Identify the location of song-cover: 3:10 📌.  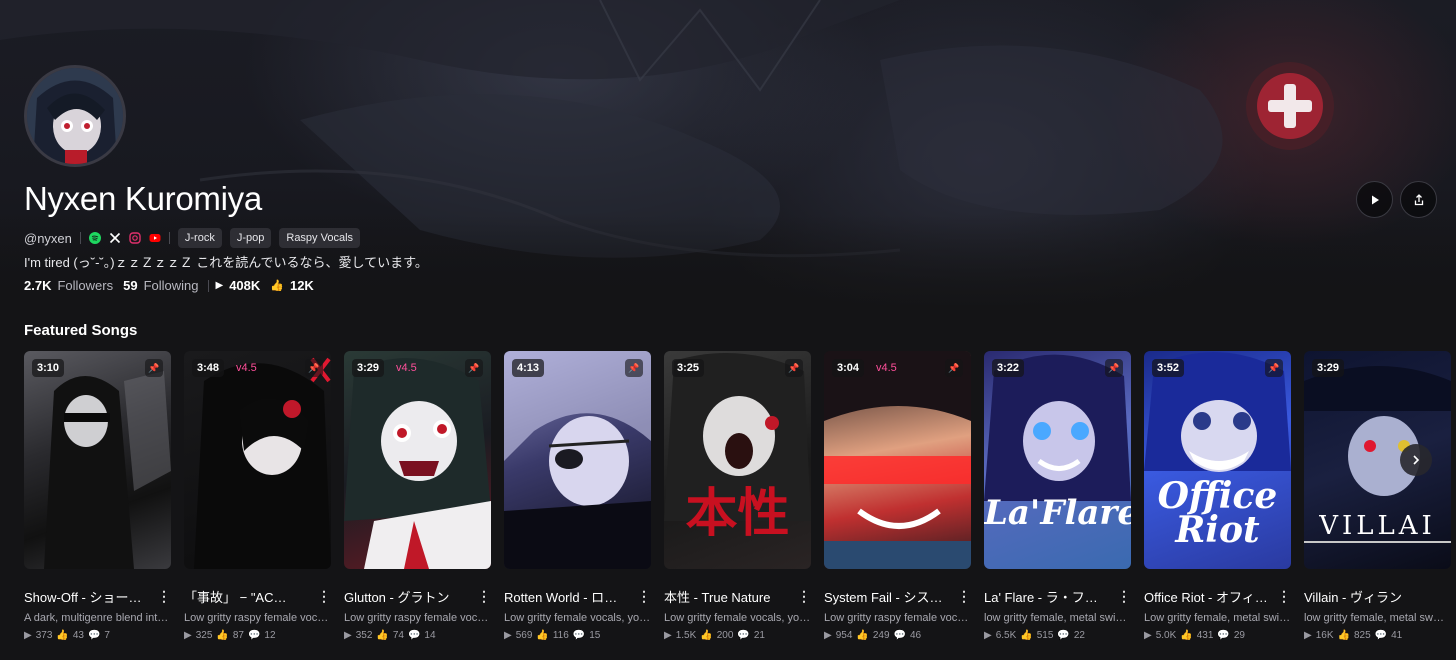
(97, 460).